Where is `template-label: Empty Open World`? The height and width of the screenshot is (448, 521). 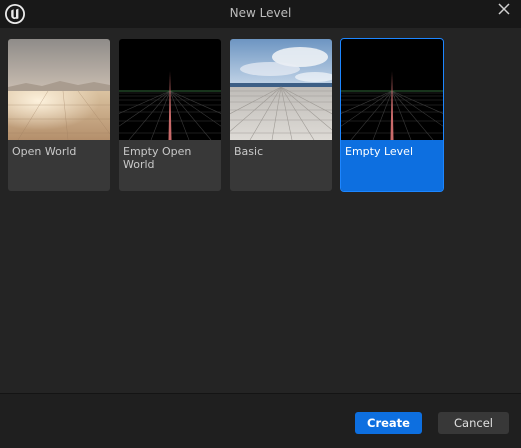
template-label: Empty Open World is located at coordinates (157, 158).